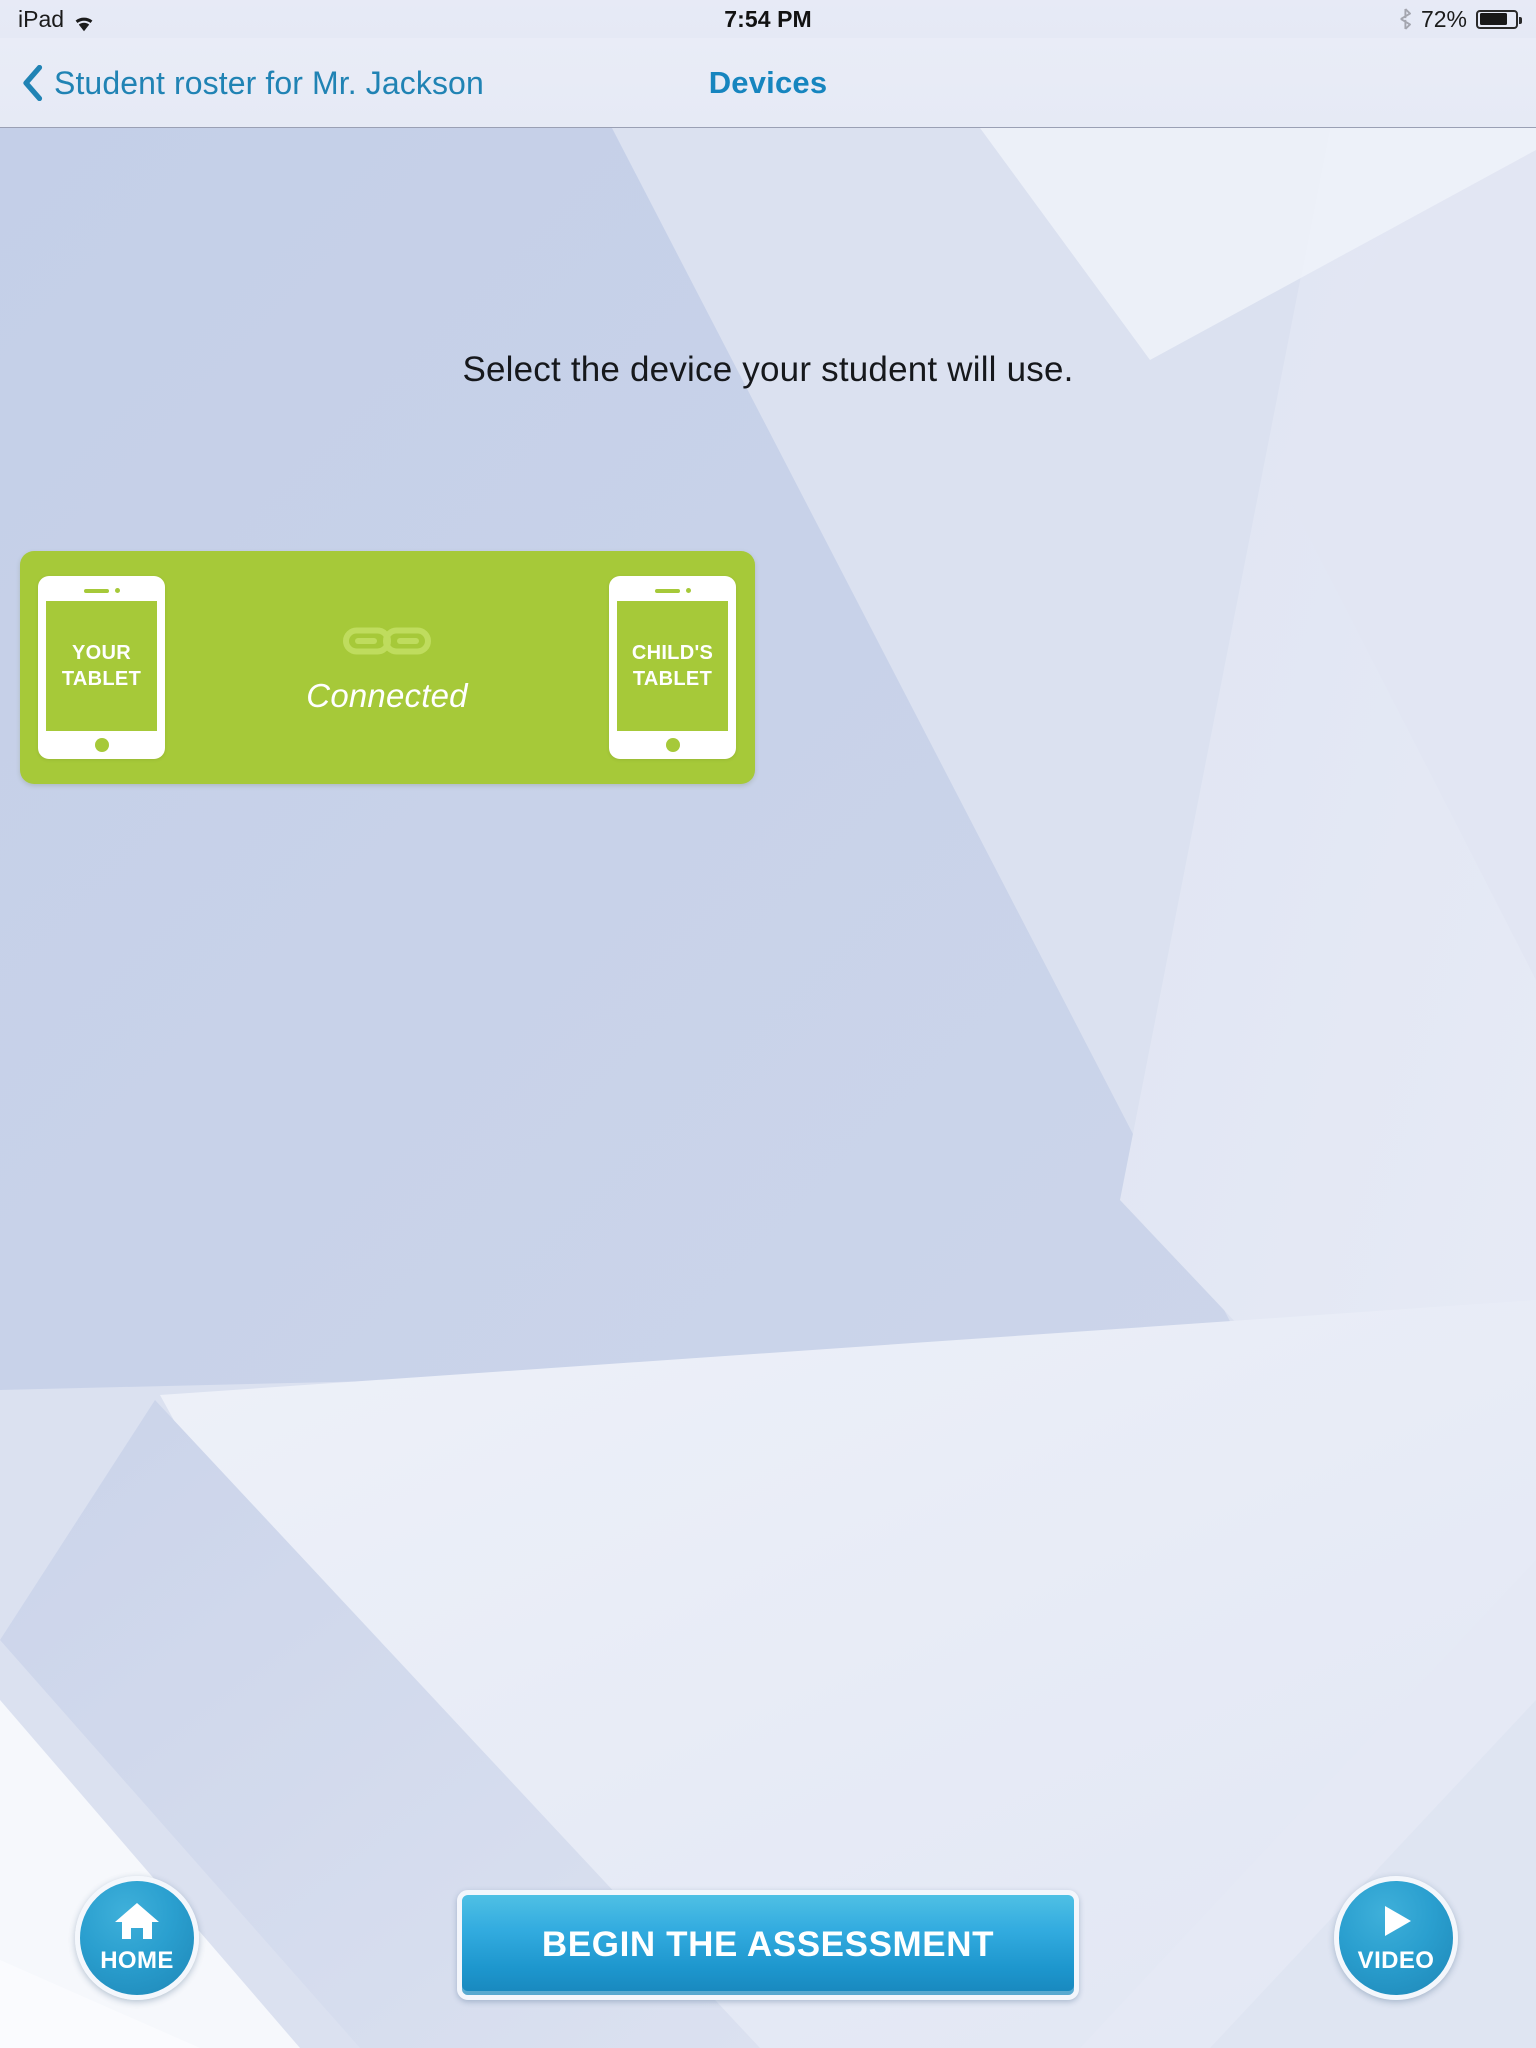 Image resolution: width=1536 pixels, height=2048 pixels. Describe the element at coordinates (84, 21) in the screenshot. I see `wifi-icon` at that location.